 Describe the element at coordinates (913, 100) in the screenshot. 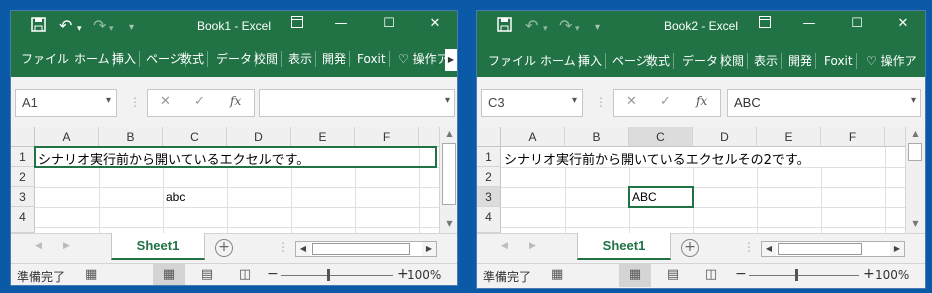

I see `expand-formula-icon: ▾` at that location.